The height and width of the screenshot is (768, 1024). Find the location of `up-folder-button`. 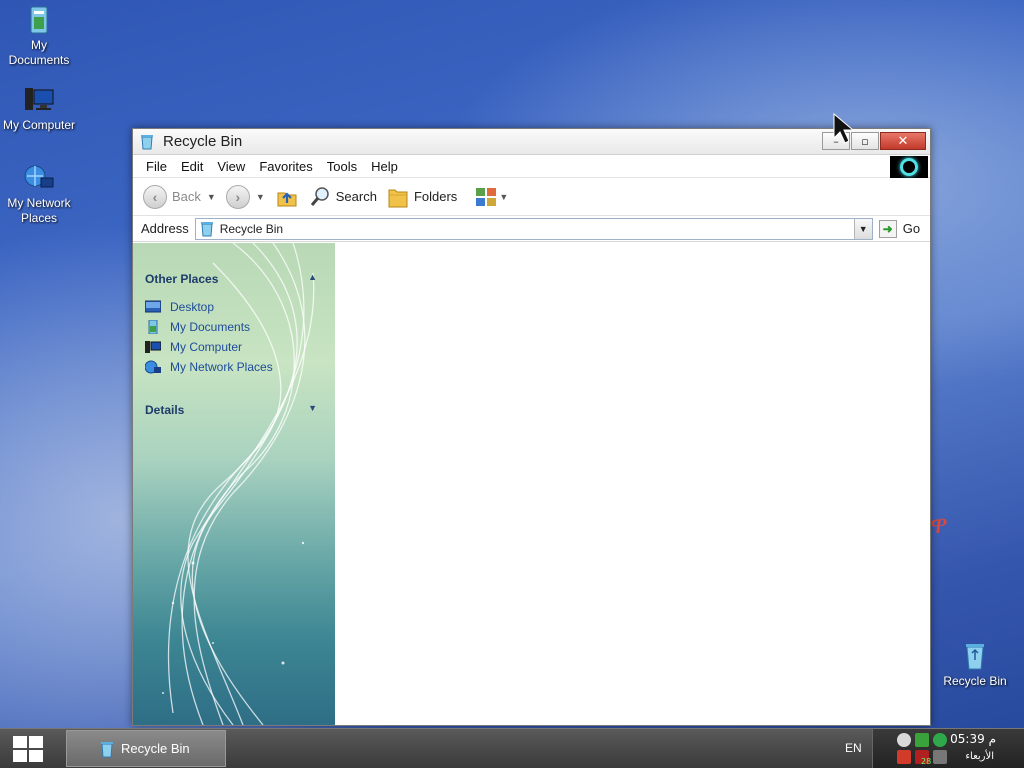

up-folder-button is located at coordinates (287, 197).